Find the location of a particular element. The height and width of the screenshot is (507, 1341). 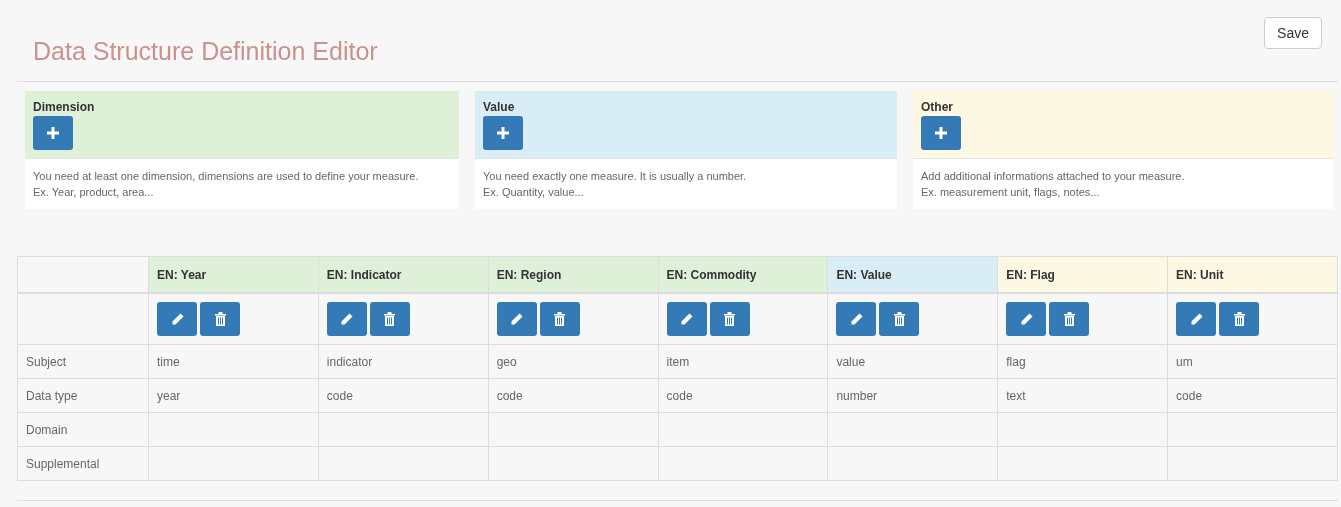

column-header: EN: Commodity is located at coordinates (743, 274).